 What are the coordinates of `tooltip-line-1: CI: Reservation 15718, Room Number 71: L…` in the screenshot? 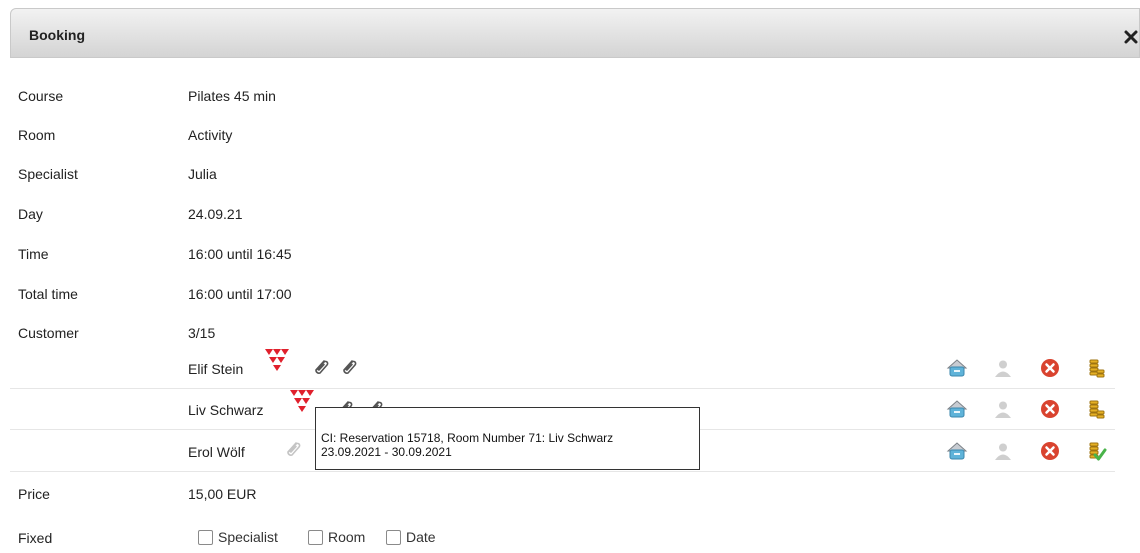 It's located at (467, 438).